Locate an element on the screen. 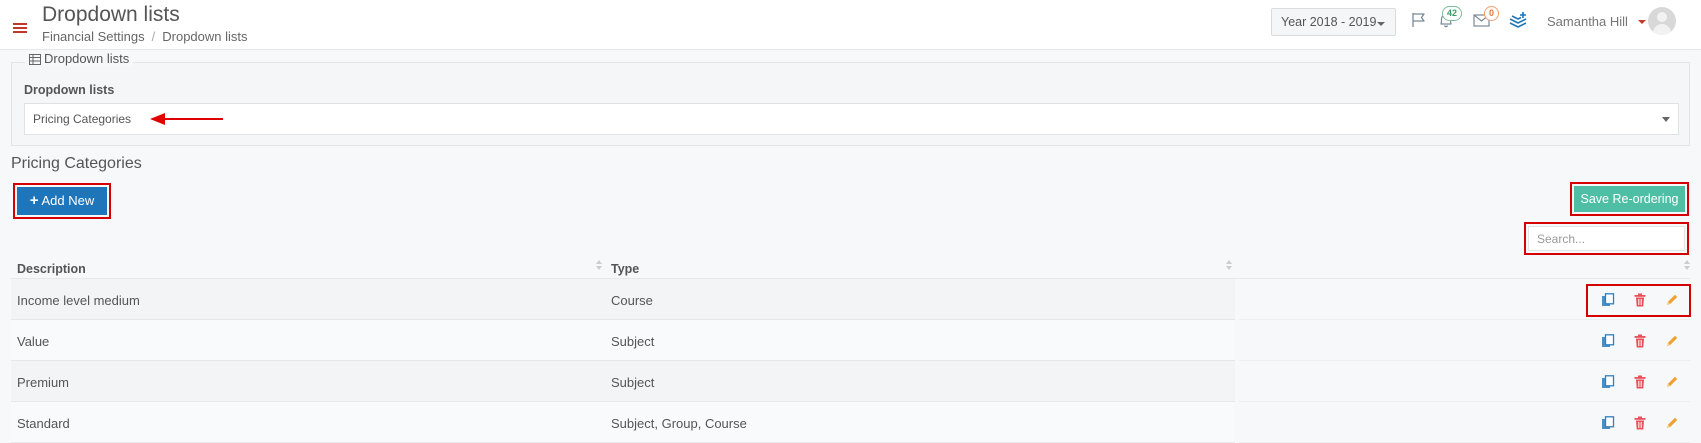 Image resolution: width=1701 pixels, height=443 pixels. row-type: Course is located at coordinates (632, 300).